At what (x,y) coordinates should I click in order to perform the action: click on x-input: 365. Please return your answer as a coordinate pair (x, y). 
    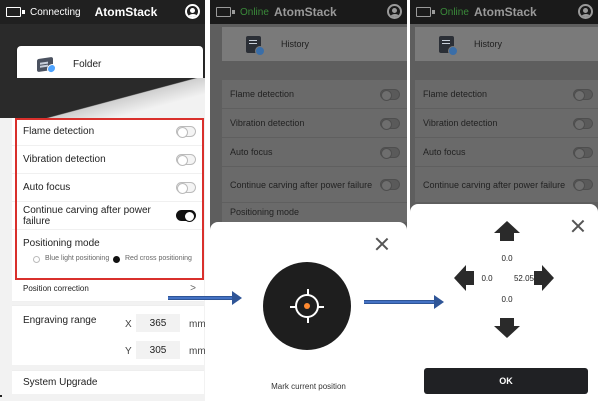
    Looking at the image, I should click on (158, 323).